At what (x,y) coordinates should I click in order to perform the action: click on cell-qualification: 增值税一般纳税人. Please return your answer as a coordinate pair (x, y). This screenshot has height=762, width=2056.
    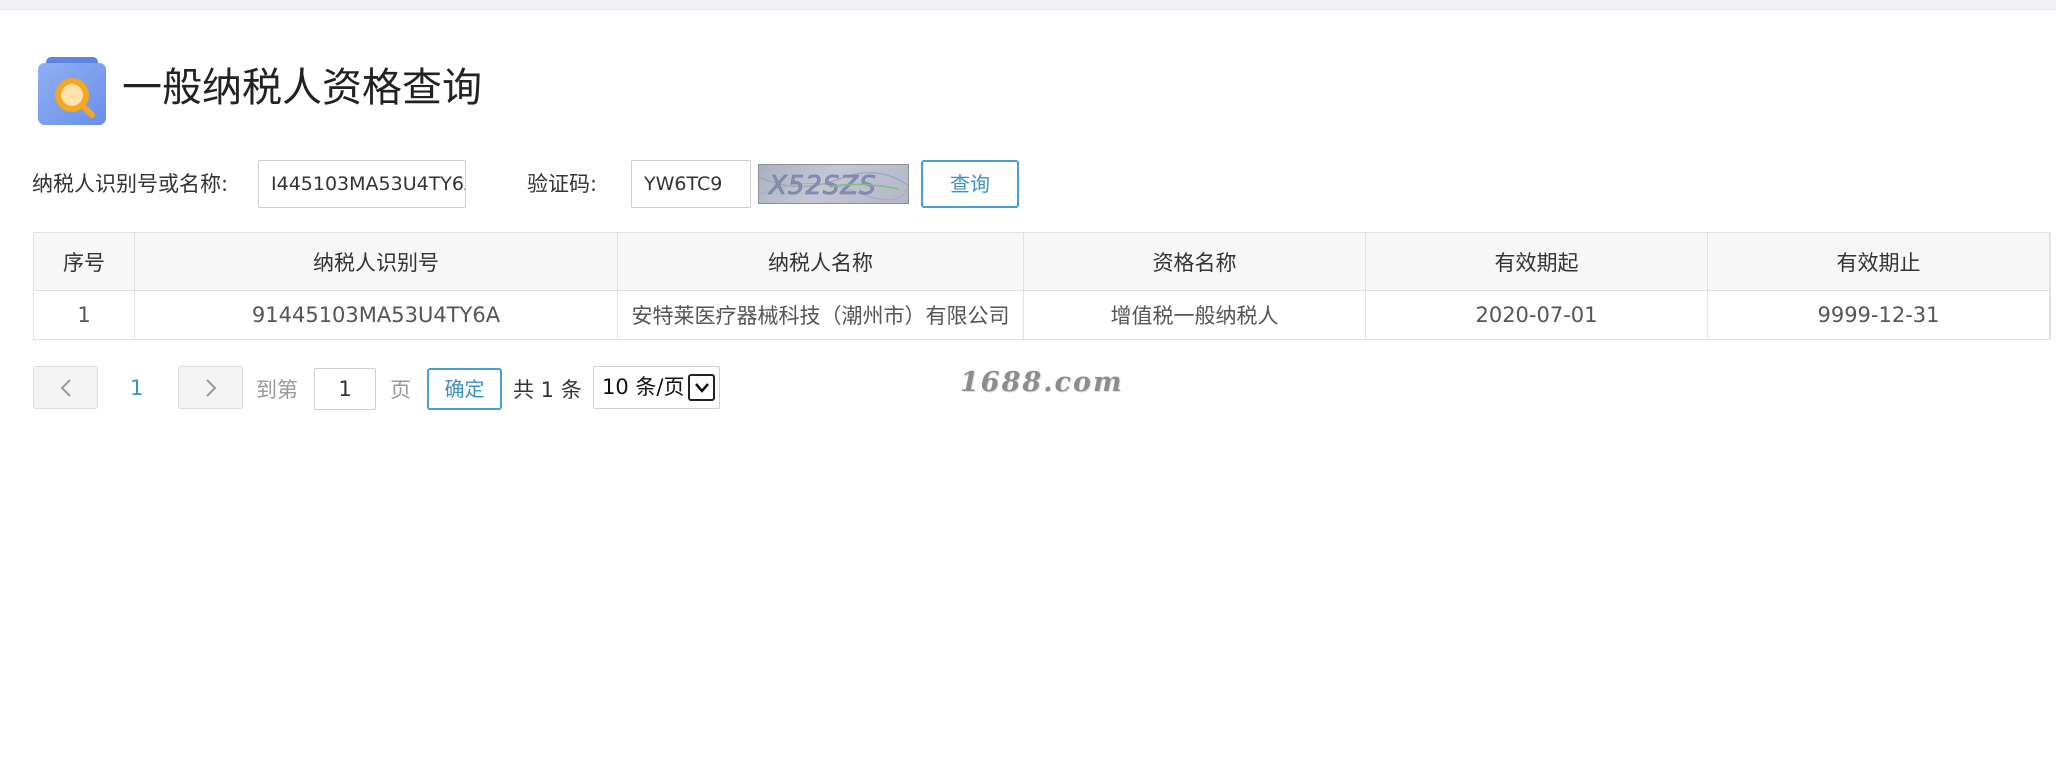
    Looking at the image, I should click on (1195, 315).